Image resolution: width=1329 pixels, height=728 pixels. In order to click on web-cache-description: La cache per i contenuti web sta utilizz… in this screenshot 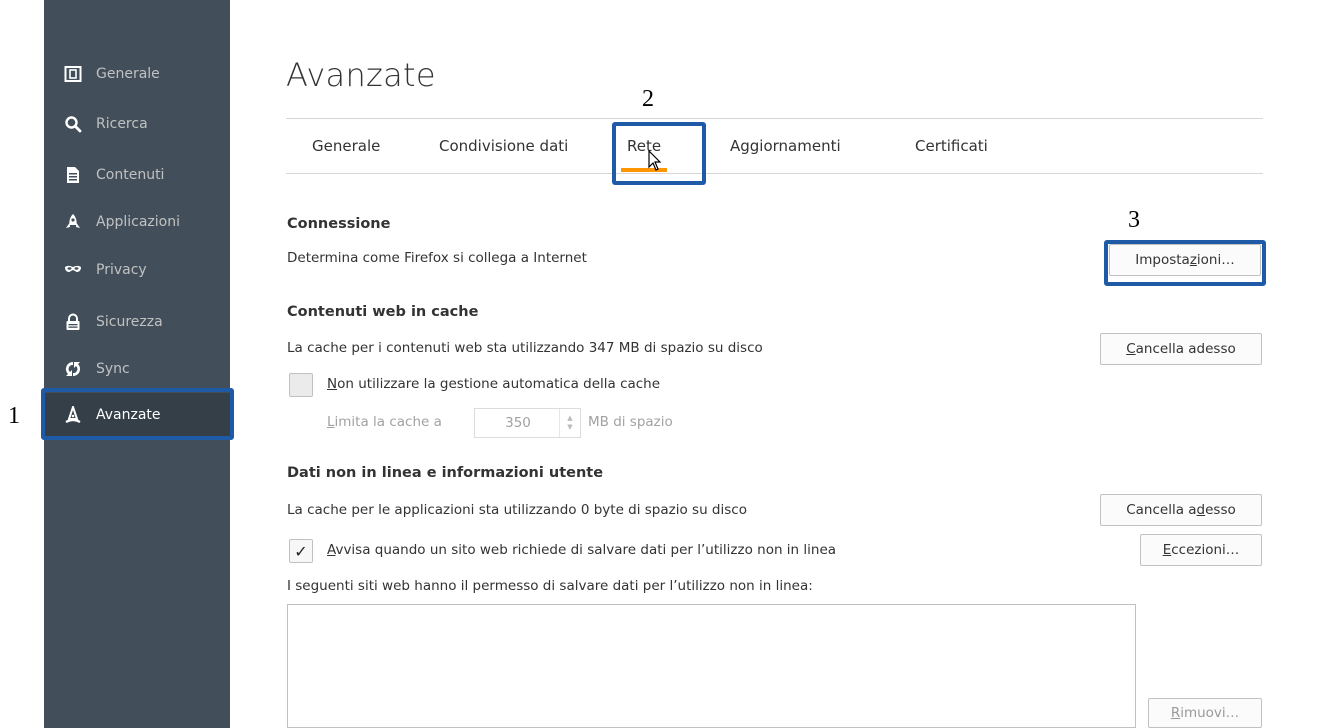, I will do `click(525, 348)`.